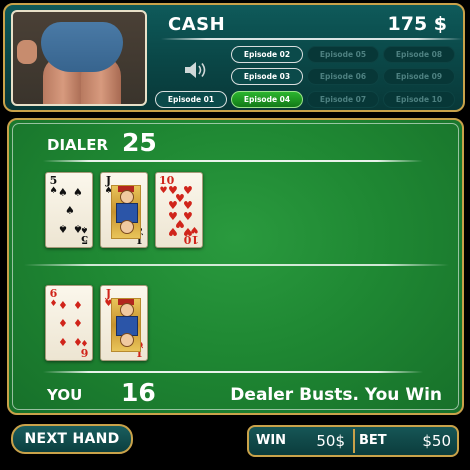 The image size is (470, 470). I want to click on episode-button-02: Episode 02, so click(267, 54).